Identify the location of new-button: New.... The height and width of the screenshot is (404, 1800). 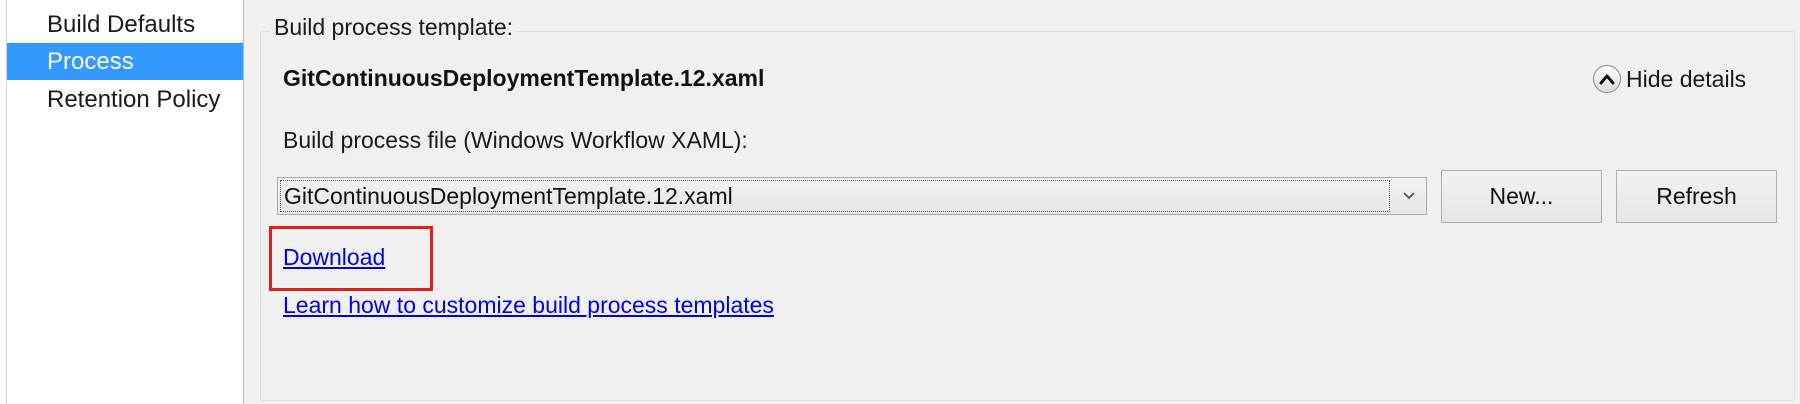
(1521, 196).